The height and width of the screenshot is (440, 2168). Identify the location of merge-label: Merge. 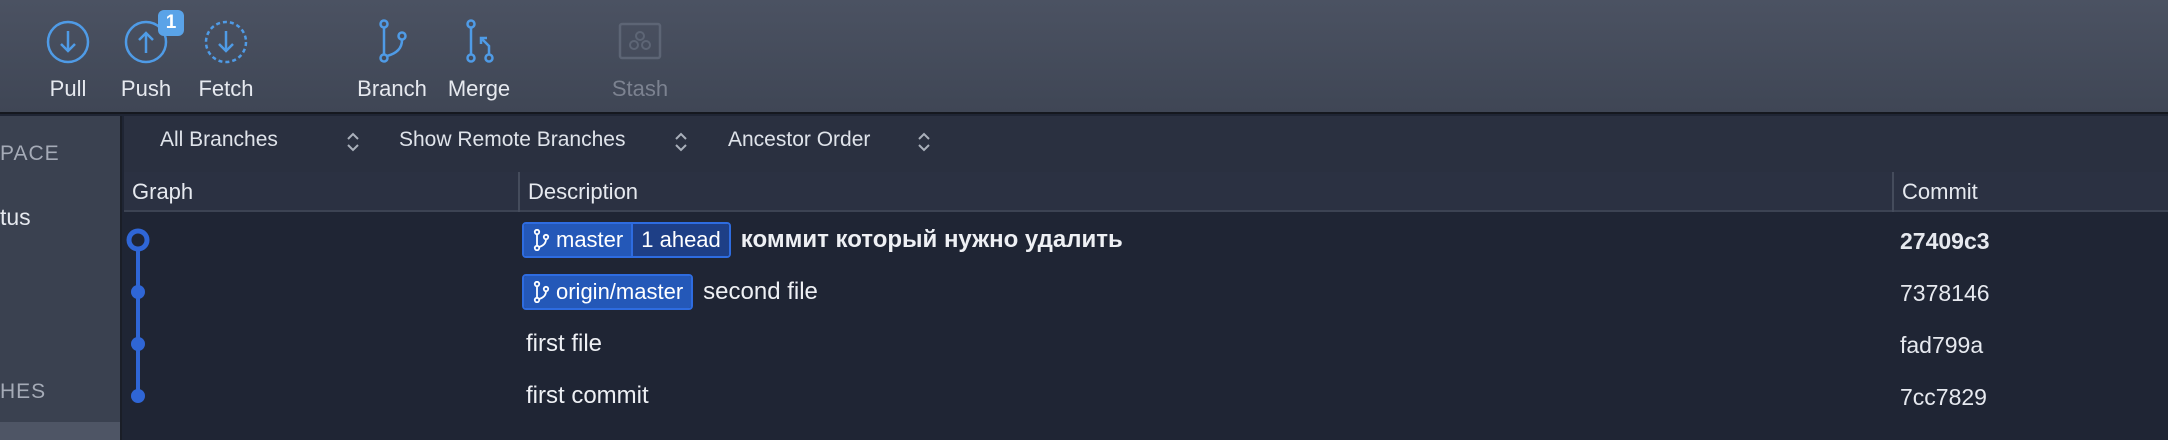
(479, 88).